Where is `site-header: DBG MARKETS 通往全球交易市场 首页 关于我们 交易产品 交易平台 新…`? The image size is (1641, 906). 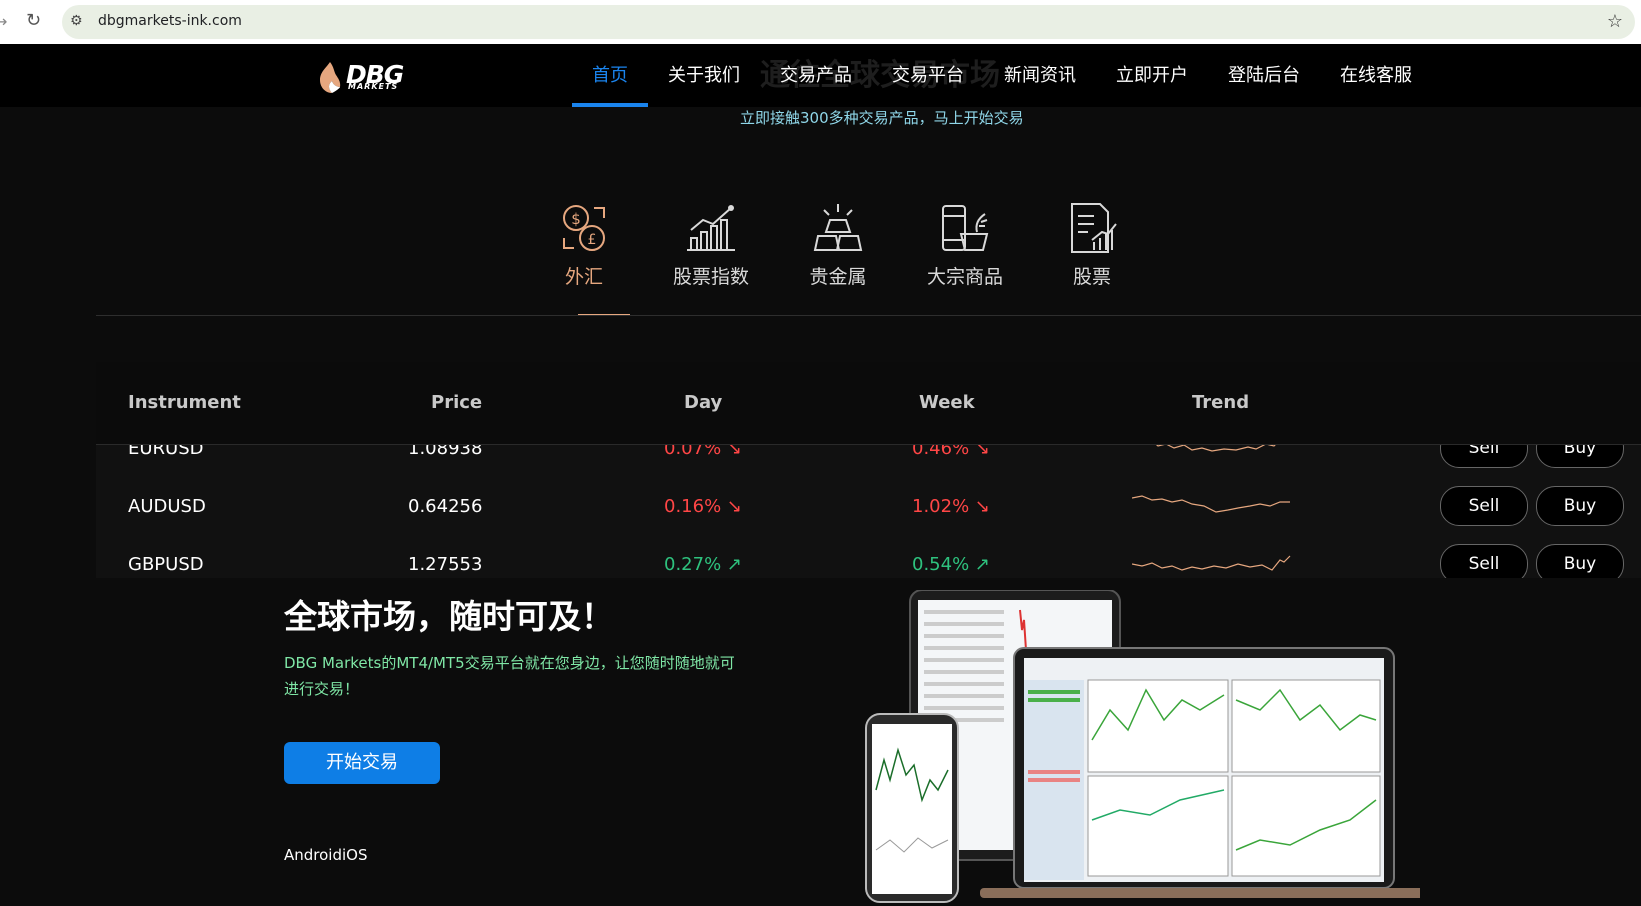
site-header: DBG MARKETS 通往全球交易市场 首页 关于我们 交易产品 交易平台 新… is located at coordinates (820, 75).